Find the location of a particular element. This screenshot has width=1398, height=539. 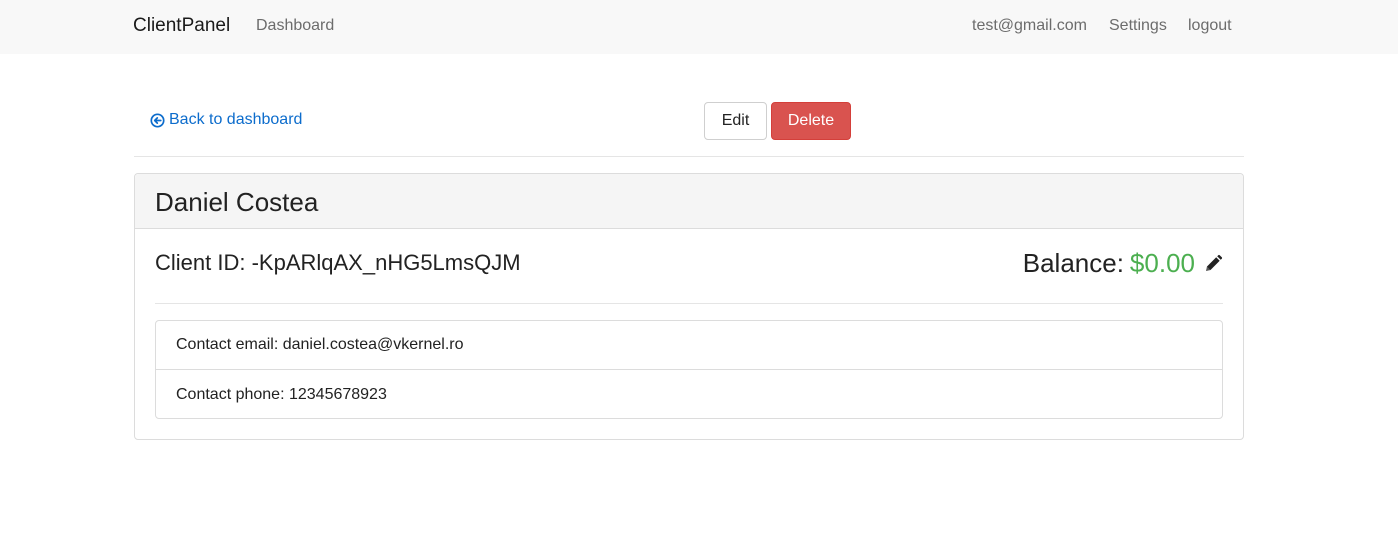

nav-user-email-link: test@gmail.com is located at coordinates (1029, 26).